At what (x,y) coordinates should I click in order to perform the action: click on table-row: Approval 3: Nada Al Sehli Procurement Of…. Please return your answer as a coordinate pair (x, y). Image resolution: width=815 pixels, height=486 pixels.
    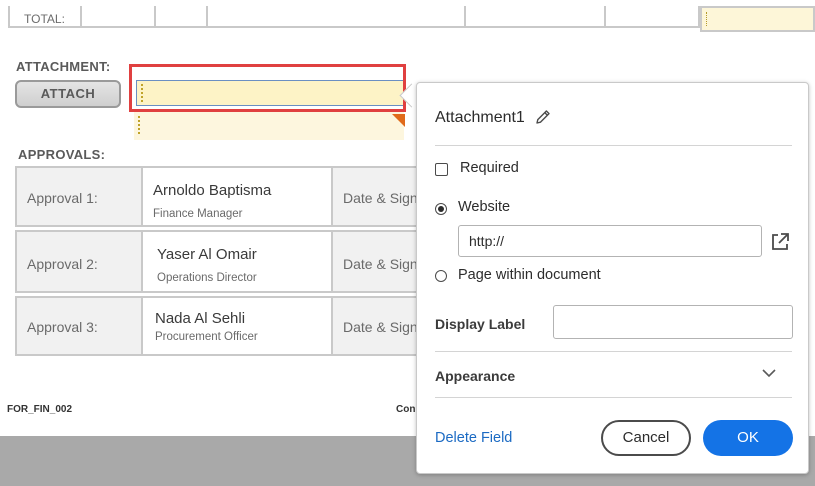
    Looking at the image, I should click on (225, 326).